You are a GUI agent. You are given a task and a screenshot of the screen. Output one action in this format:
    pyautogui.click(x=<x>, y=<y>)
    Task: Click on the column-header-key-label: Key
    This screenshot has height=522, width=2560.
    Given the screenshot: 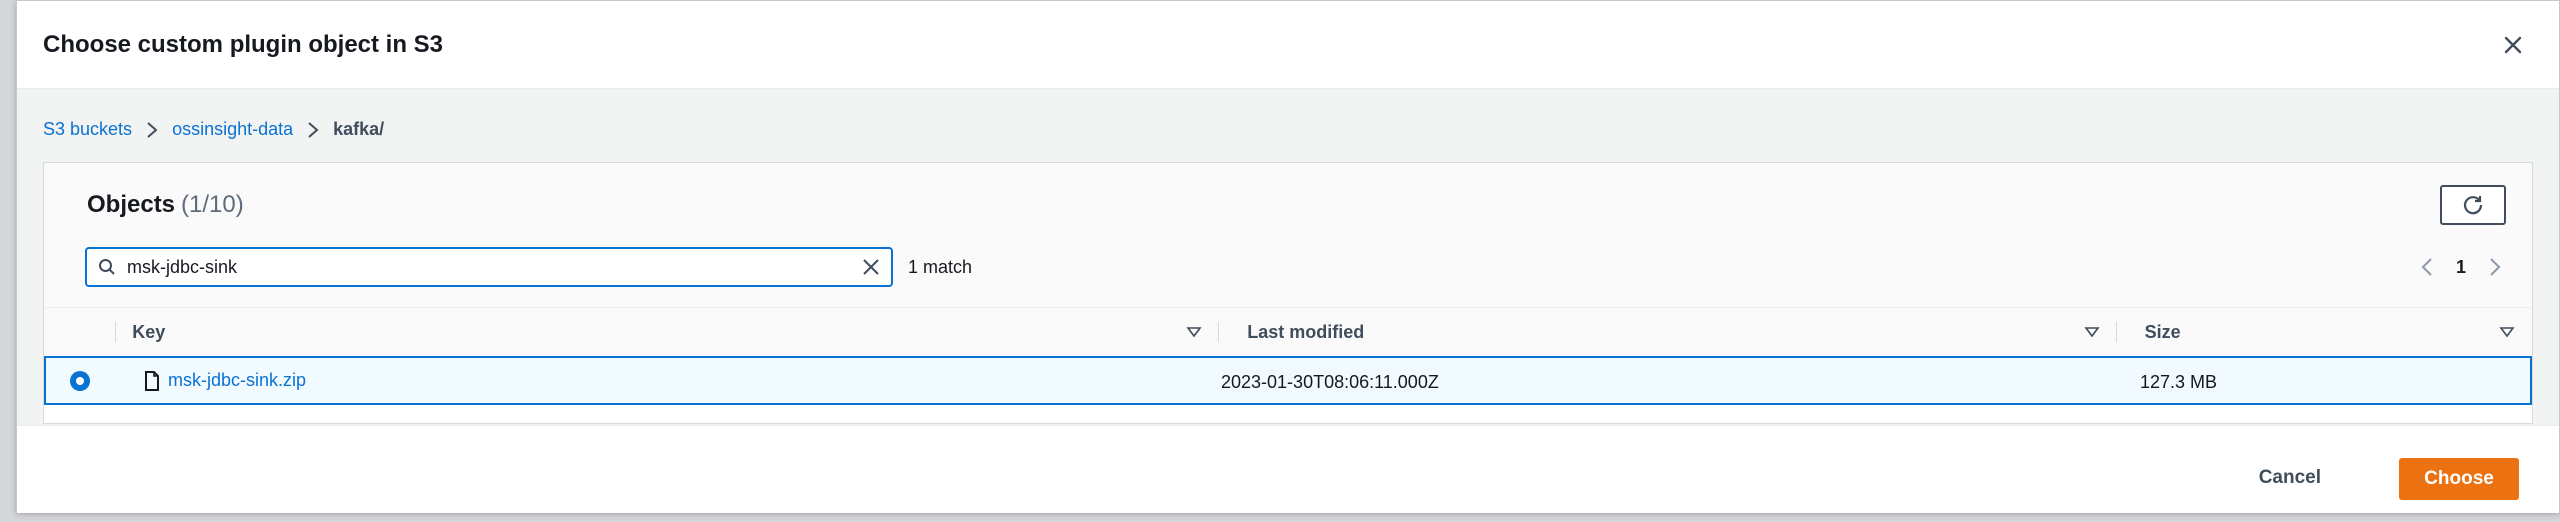 What is the action you would take?
    pyautogui.click(x=149, y=331)
    